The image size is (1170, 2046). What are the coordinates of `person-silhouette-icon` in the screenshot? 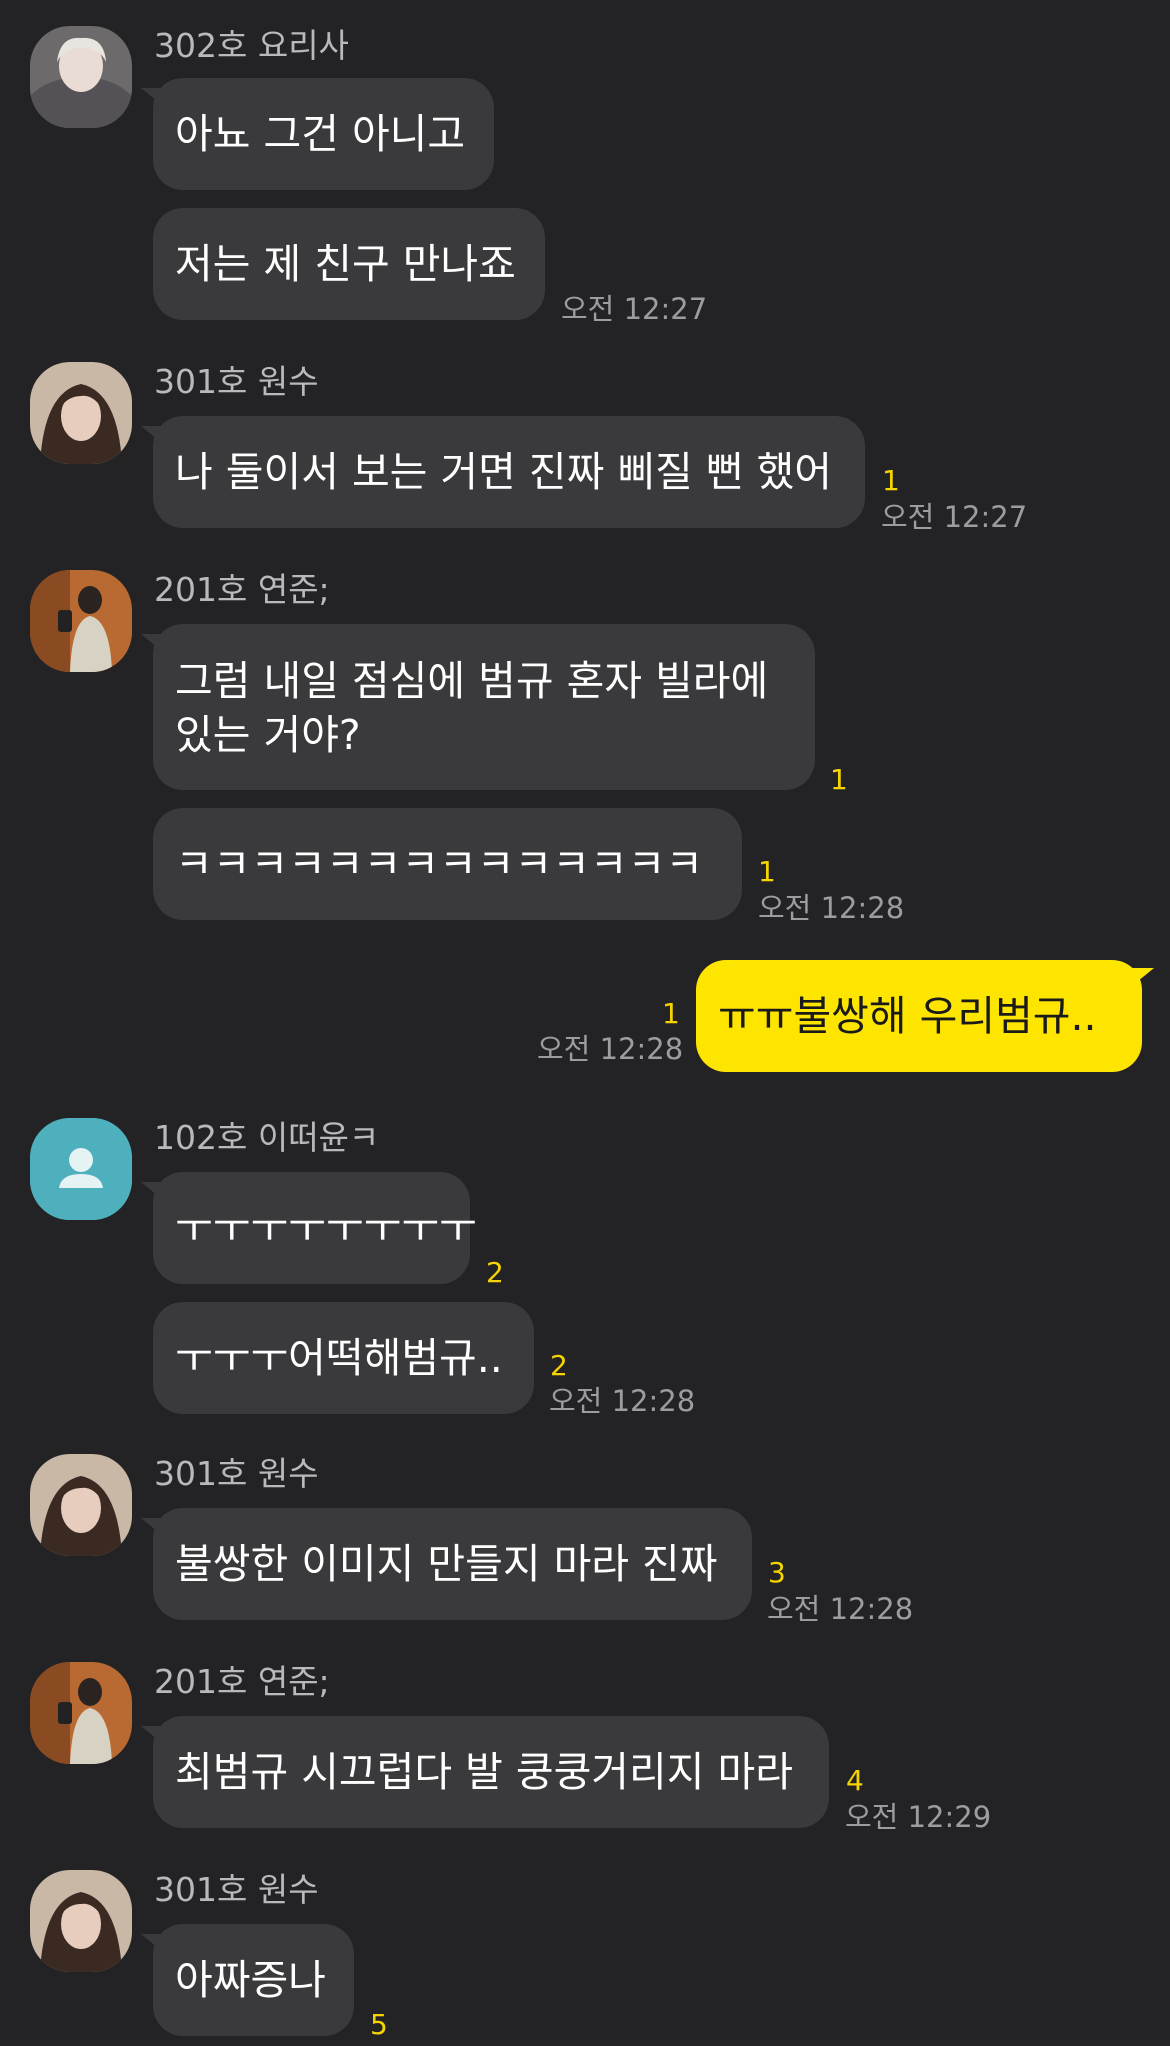 It's located at (81, 1169).